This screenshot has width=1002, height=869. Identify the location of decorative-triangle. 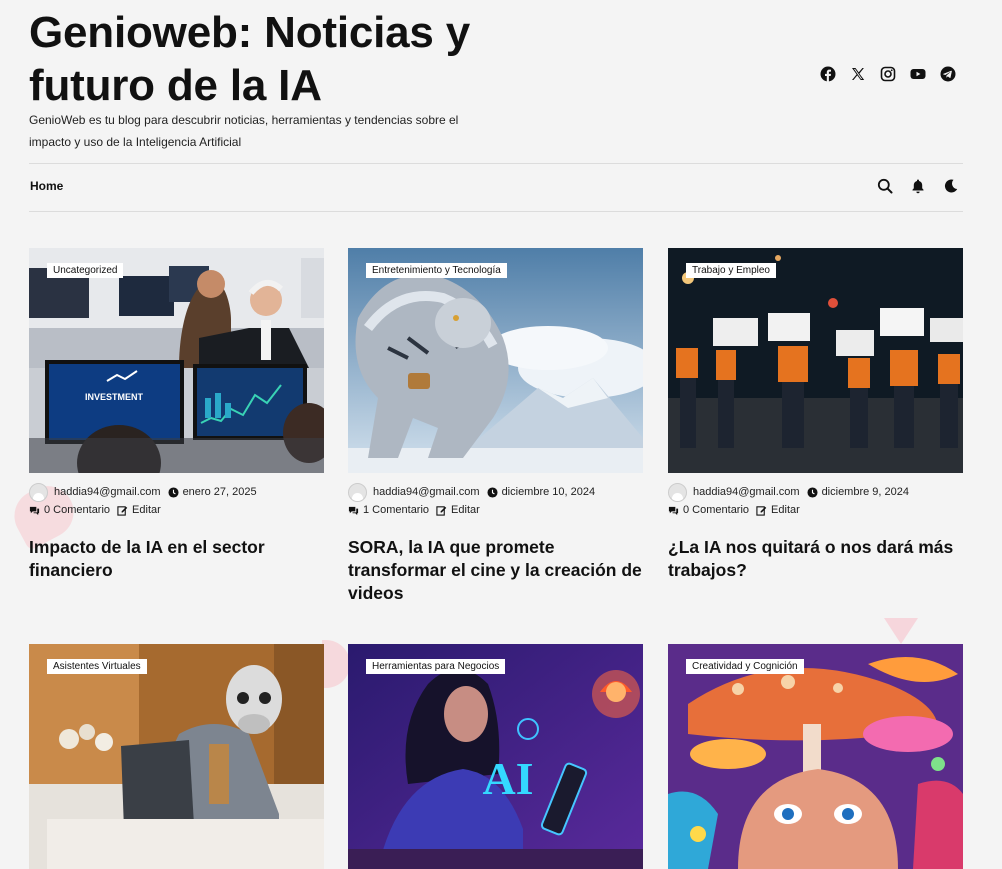
(901, 631).